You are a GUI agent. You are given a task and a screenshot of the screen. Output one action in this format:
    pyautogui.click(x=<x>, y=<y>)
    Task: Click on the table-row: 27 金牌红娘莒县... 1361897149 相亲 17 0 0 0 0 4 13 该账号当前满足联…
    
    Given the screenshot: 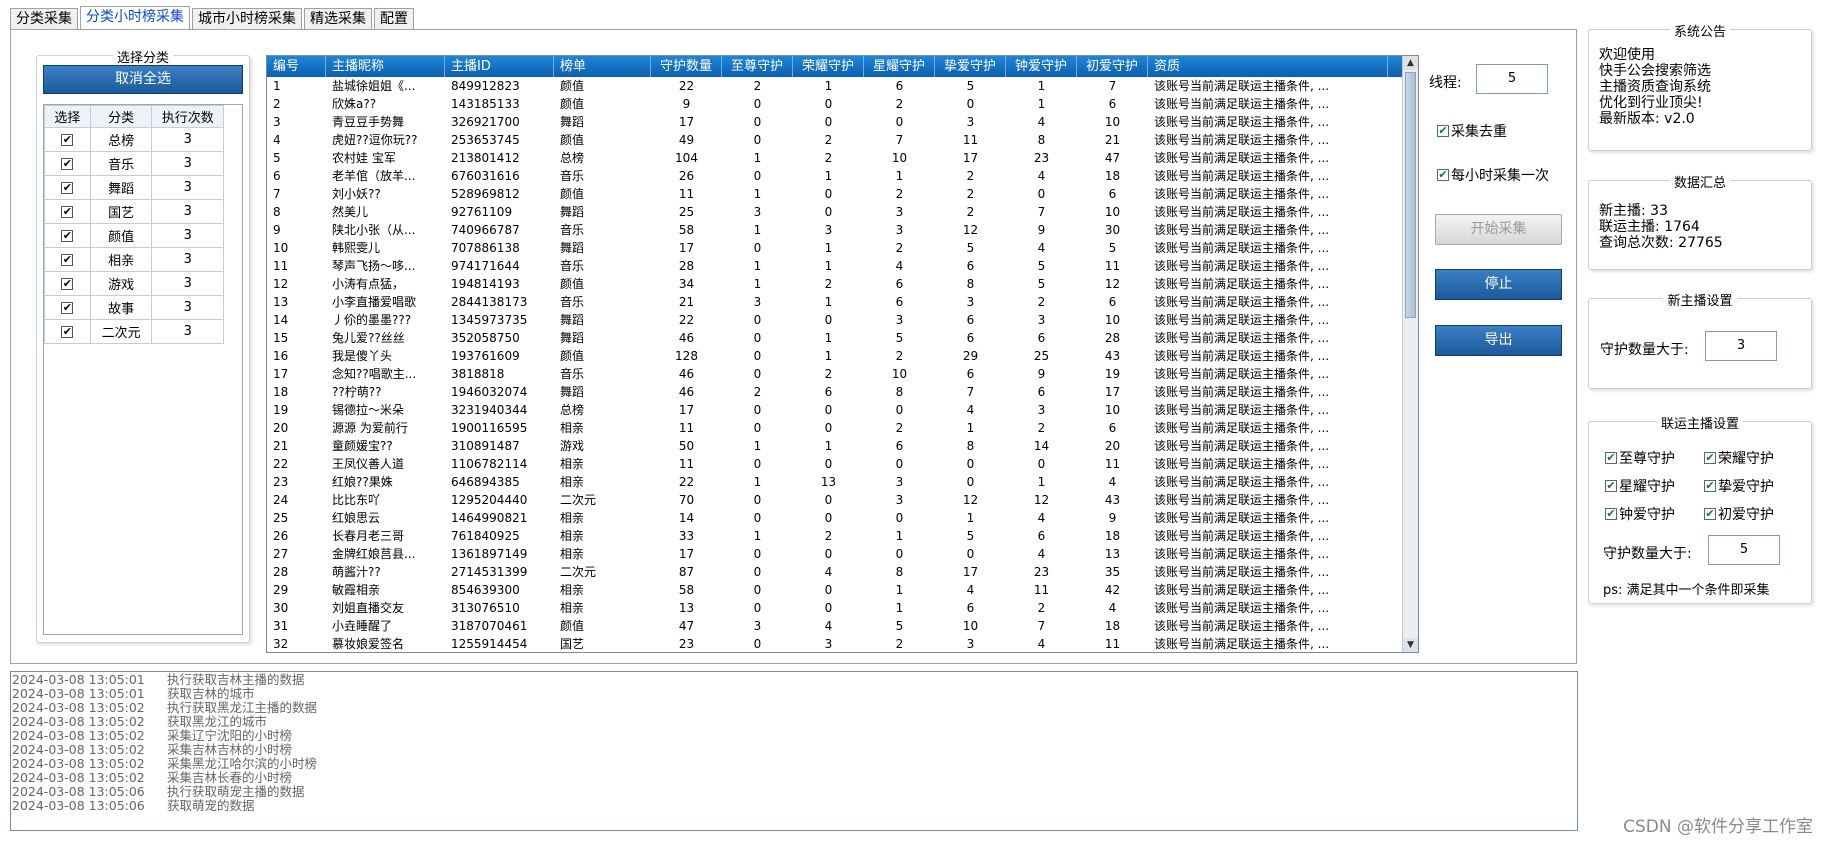 What is the action you would take?
    pyautogui.click(x=842, y=554)
    